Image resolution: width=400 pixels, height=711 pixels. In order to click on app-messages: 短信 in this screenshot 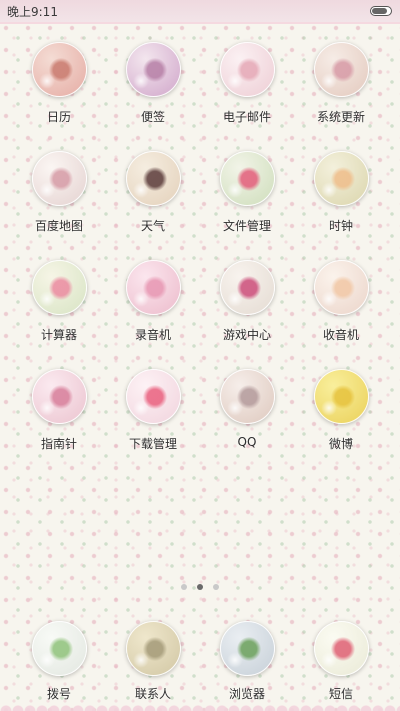, I will do `click(341, 661)`.